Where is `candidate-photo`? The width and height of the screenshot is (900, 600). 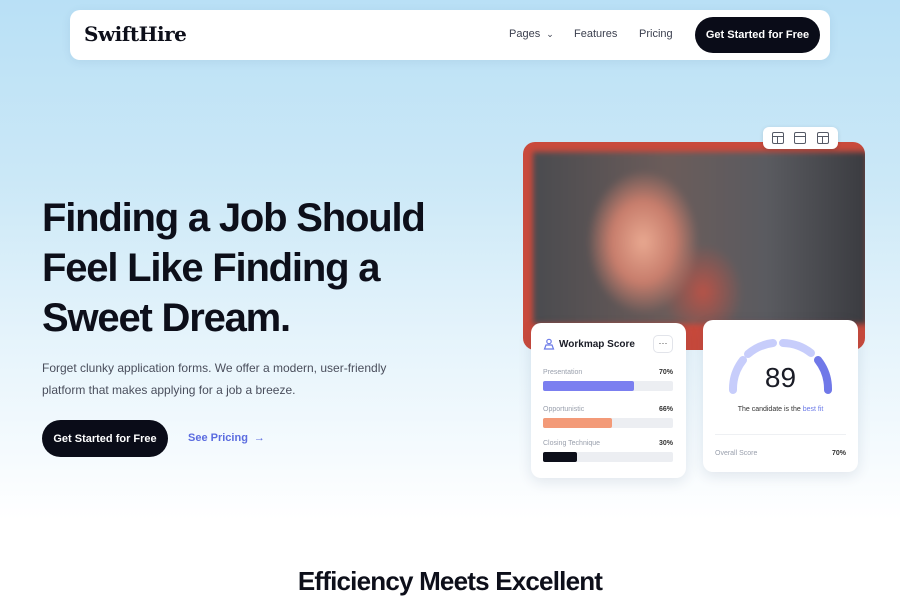
candidate-photo is located at coordinates (694, 246).